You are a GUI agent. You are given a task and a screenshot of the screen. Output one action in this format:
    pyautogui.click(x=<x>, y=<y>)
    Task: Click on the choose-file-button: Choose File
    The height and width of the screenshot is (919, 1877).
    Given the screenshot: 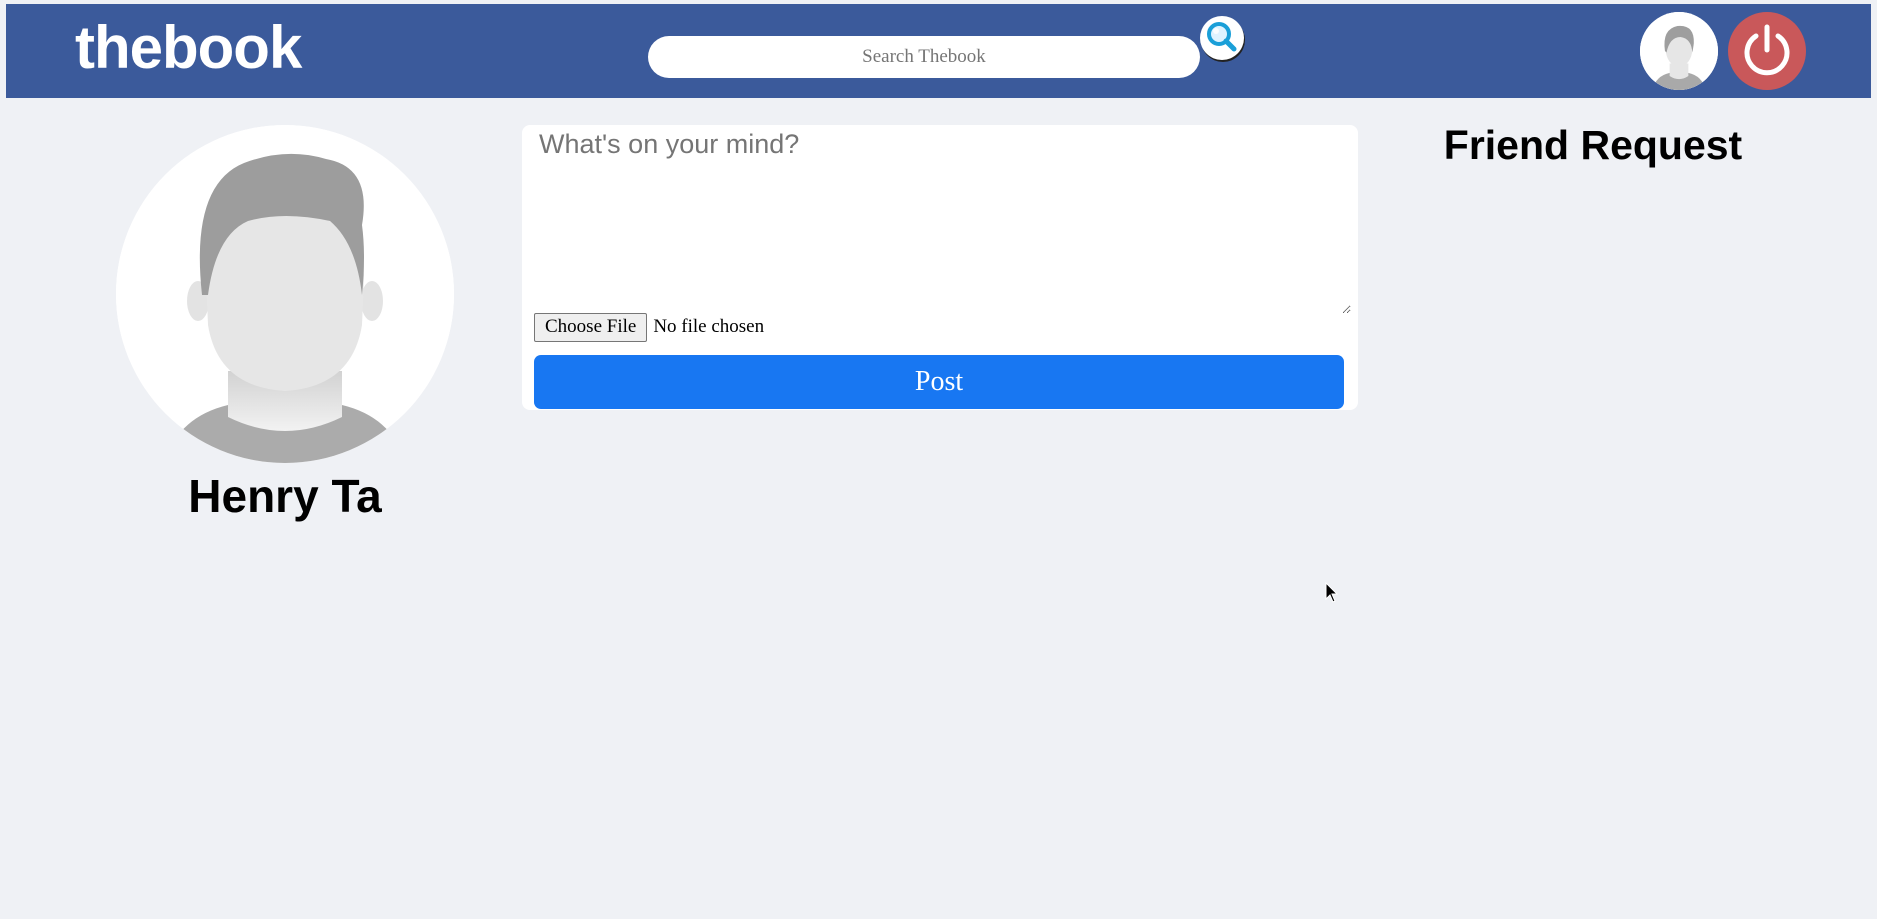 What is the action you would take?
    pyautogui.click(x=591, y=327)
    